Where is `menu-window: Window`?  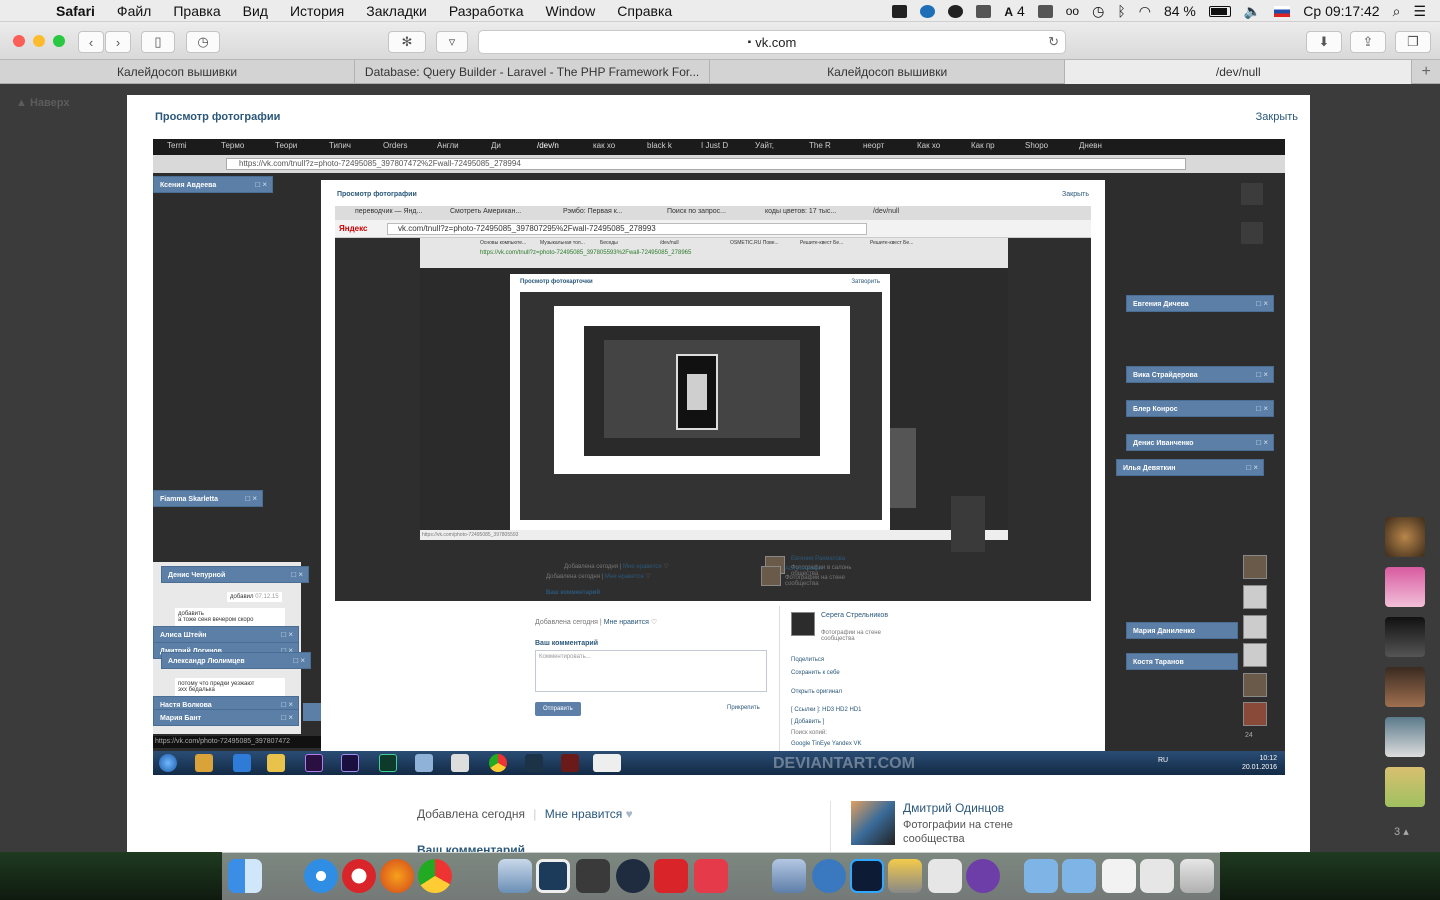 menu-window: Window is located at coordinates (570, 11).